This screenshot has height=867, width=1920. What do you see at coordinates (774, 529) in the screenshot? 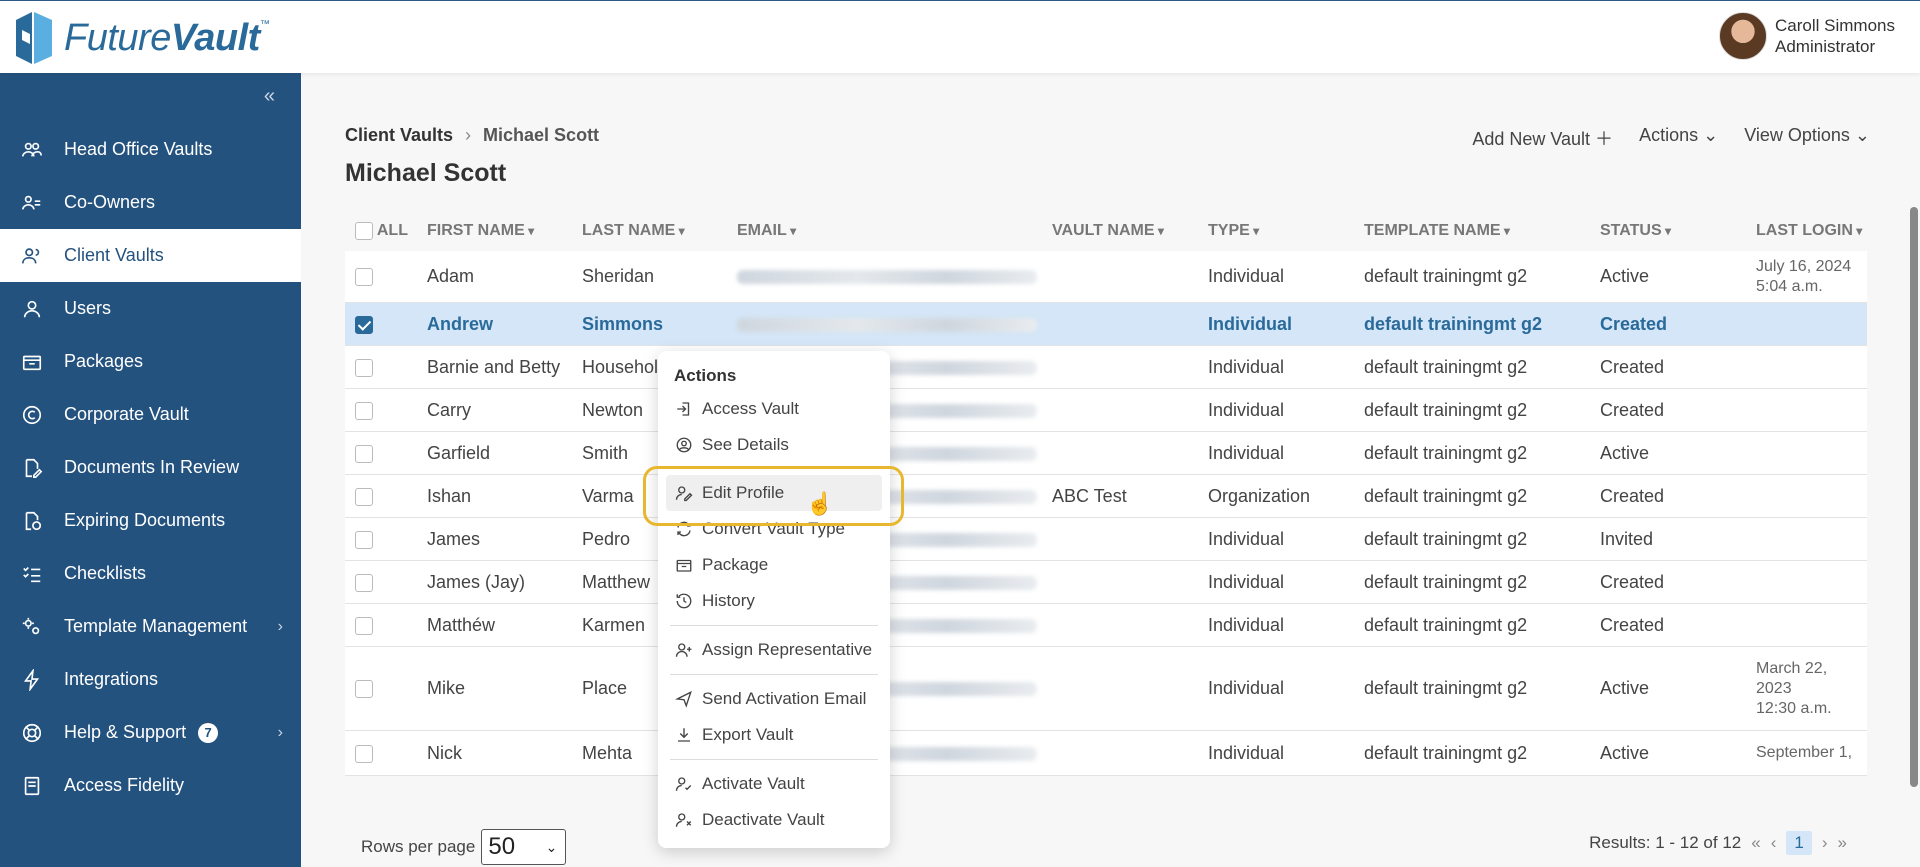
I see `menu-item-convert-vault-type: Convert Vault Type` at bounding box center [774, 529].